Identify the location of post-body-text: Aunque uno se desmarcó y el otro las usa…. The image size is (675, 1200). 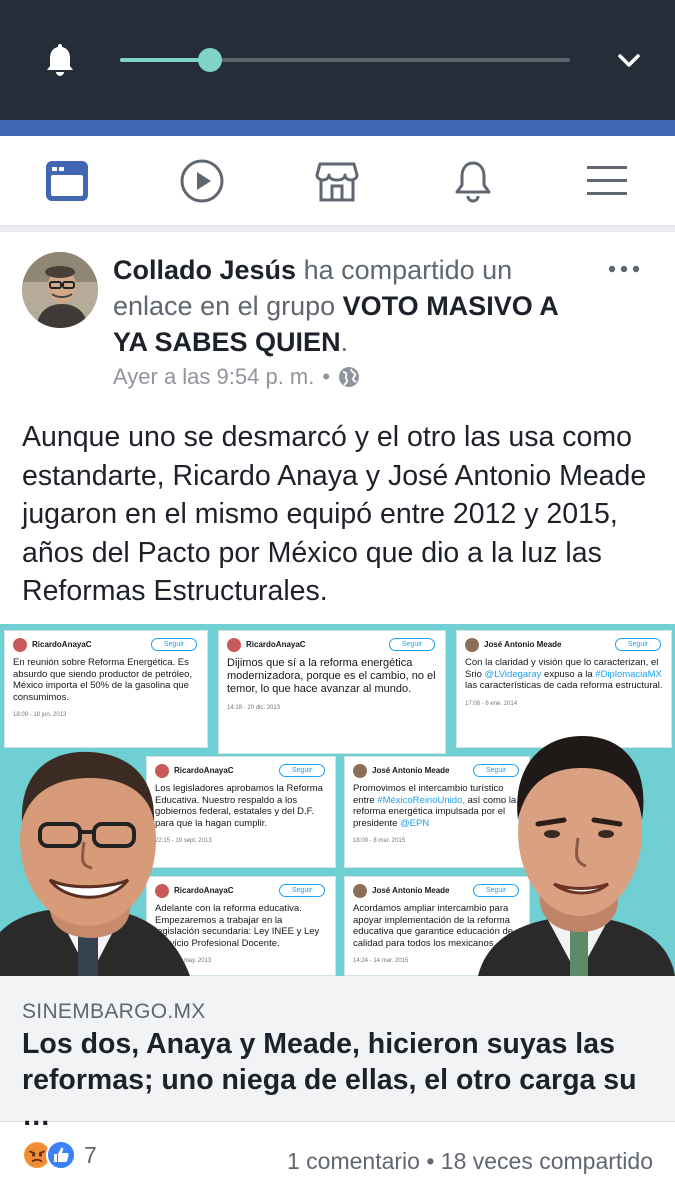
(334, 514).